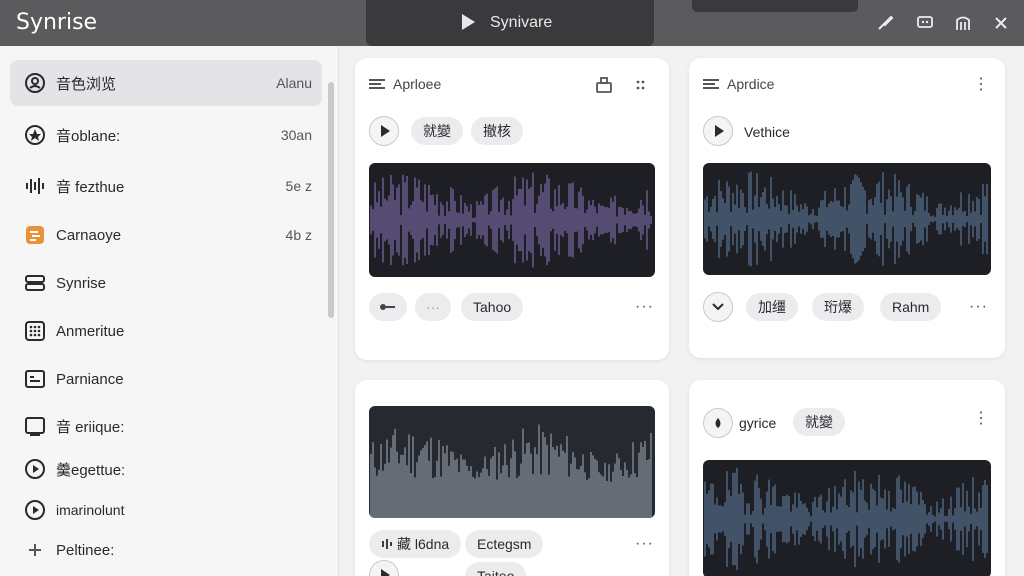 The width and height of the screenshot is (1024, 576). I want to click on plus-icon, so click(35, 550).